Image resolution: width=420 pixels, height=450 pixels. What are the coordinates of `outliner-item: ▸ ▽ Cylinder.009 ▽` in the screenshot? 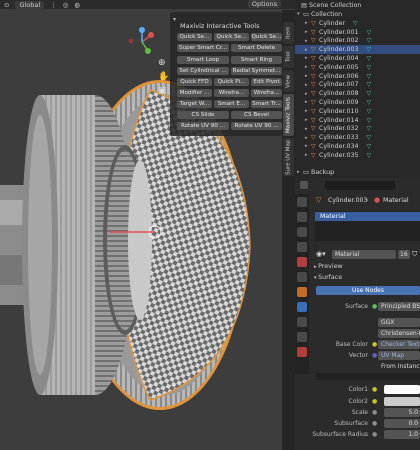 It's located at (357, 102).